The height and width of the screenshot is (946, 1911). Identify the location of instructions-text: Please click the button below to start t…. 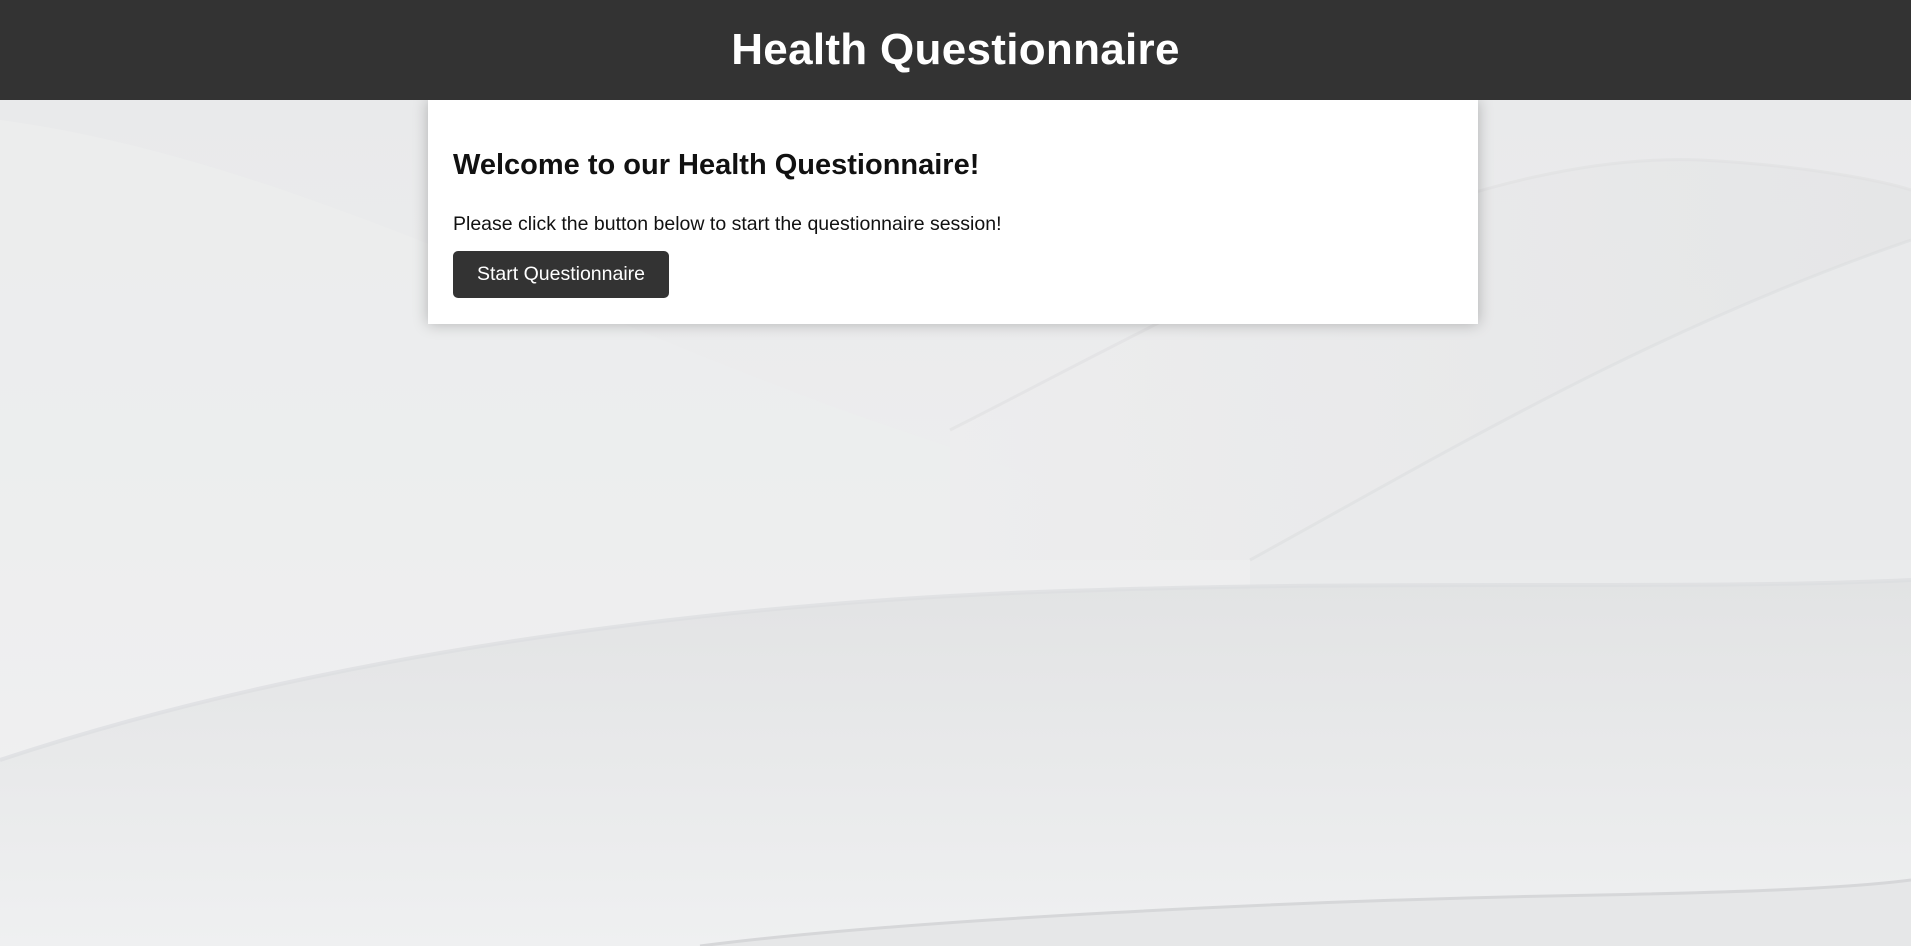
(727, 224).